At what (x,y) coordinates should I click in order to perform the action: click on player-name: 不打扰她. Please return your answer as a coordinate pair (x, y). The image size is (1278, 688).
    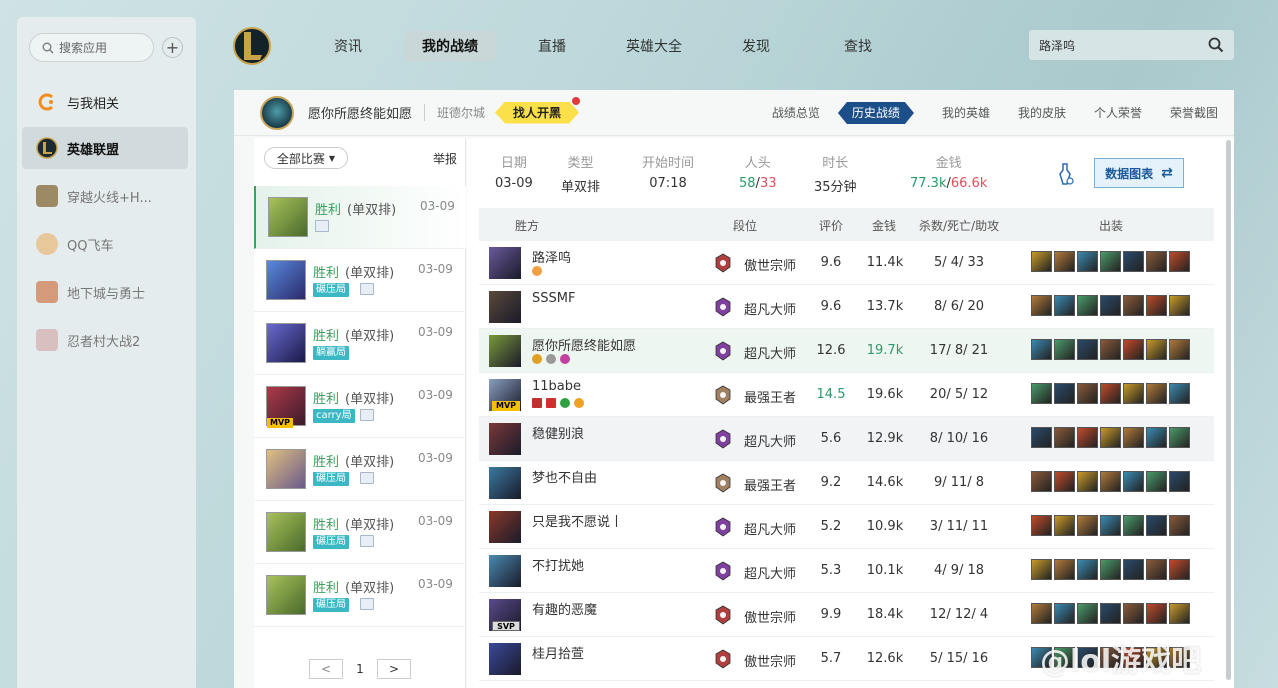
    Looking at the image, I should click on (558, 564).